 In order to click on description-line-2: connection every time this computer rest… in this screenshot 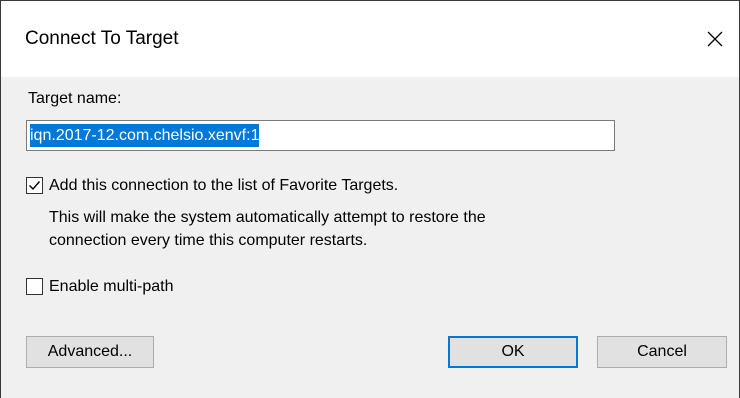, I will do `click(208, 240)`.